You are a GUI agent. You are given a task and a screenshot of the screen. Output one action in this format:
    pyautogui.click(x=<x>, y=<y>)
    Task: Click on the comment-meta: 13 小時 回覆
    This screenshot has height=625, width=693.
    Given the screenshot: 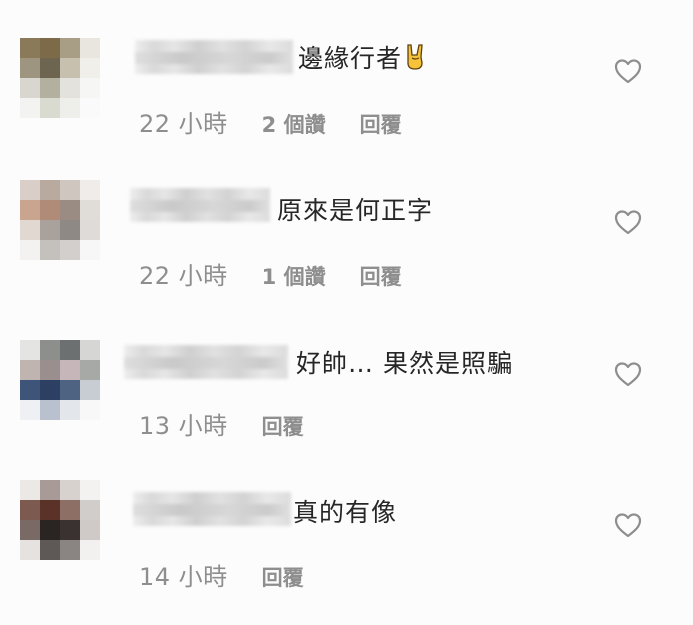 What is the action you would take?
    pyautogui.click(x=221, y=426)
    